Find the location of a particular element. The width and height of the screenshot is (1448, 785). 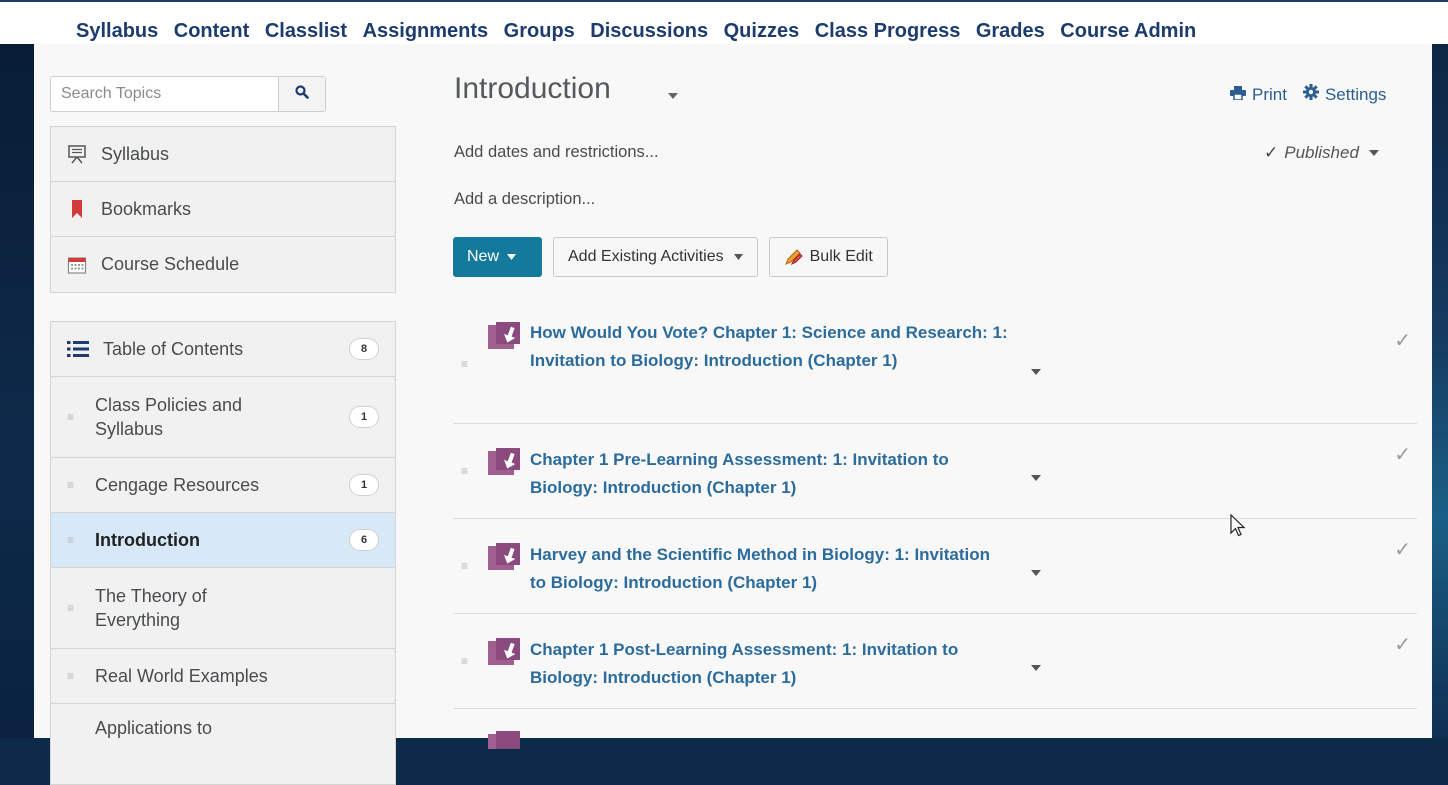

bulk-edit-button: Bulk Edit is located at coordinates (828, 257).